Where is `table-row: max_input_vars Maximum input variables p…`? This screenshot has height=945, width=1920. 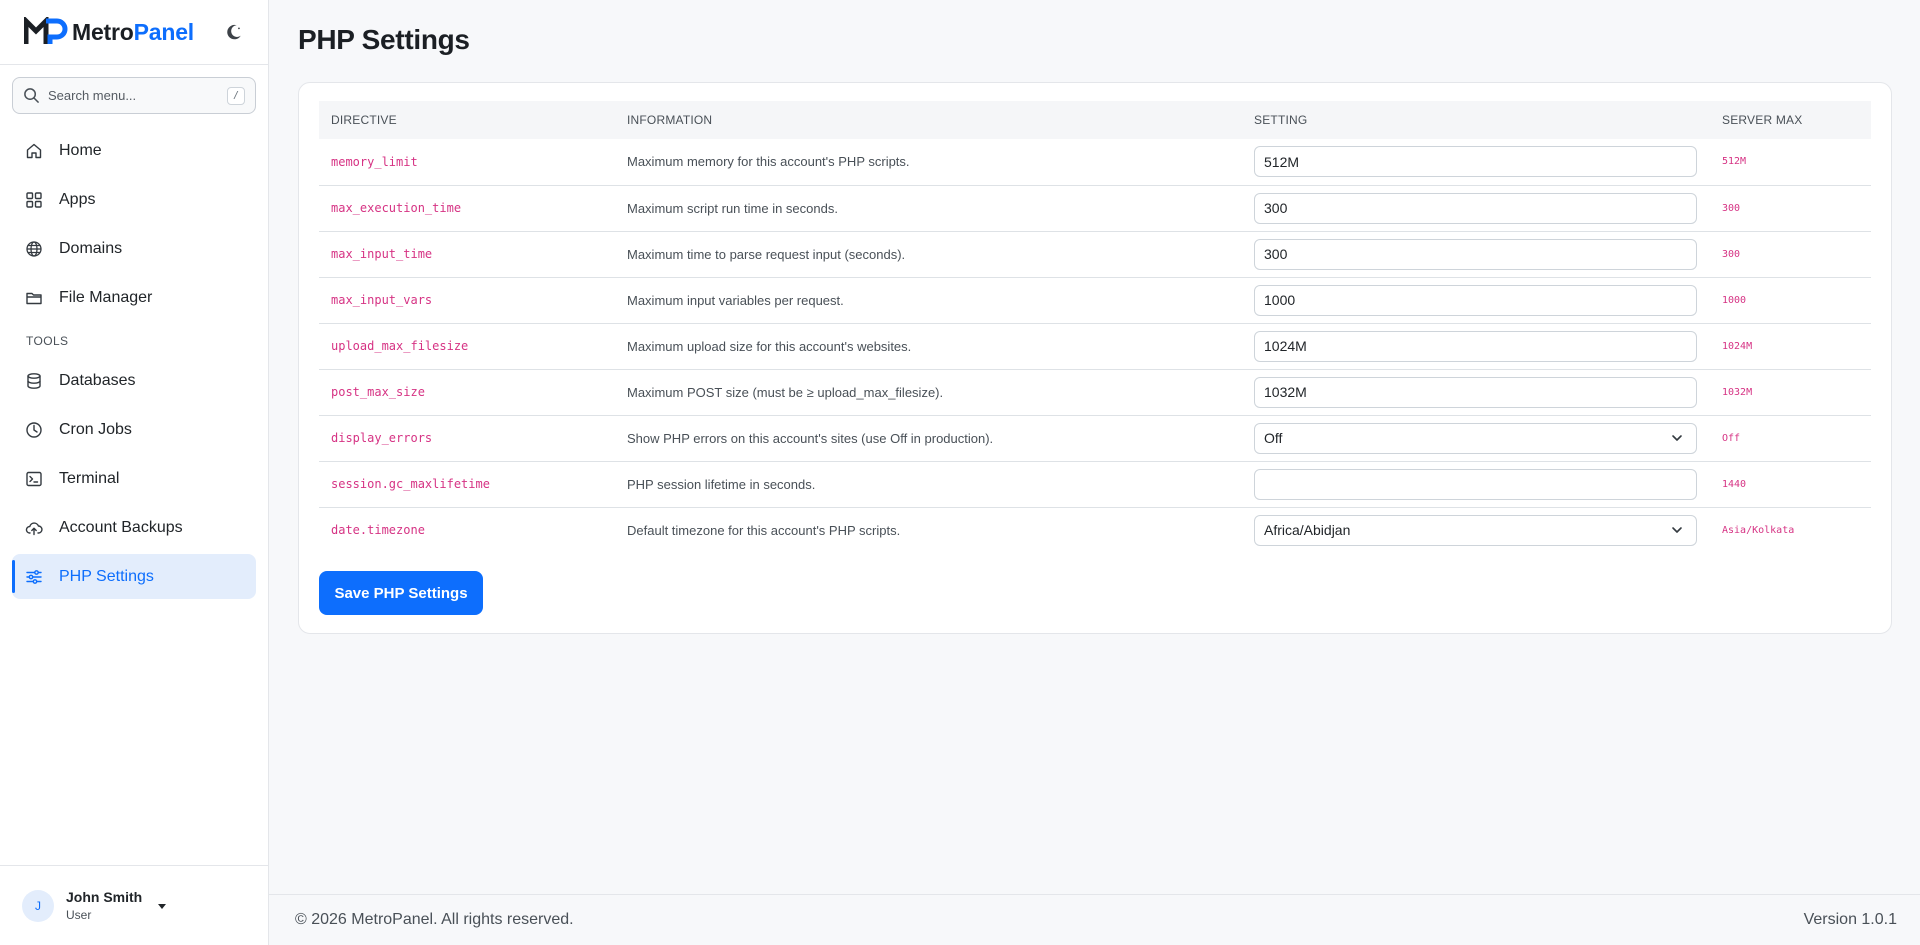 table-row: max_input_vars Maximum input variables p… is located at coordinates (1095, 300).